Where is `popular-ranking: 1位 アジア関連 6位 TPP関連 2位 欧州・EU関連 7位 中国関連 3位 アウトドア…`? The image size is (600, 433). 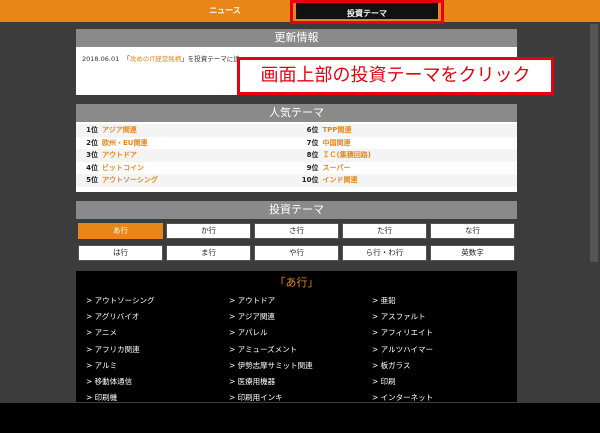
popular-ranking: 1位 アジア関連 6位 TPP関連 2位 欧州・EU関連 7位 中国関連 3位 アウトドア… is located at coordinates (296, 154).